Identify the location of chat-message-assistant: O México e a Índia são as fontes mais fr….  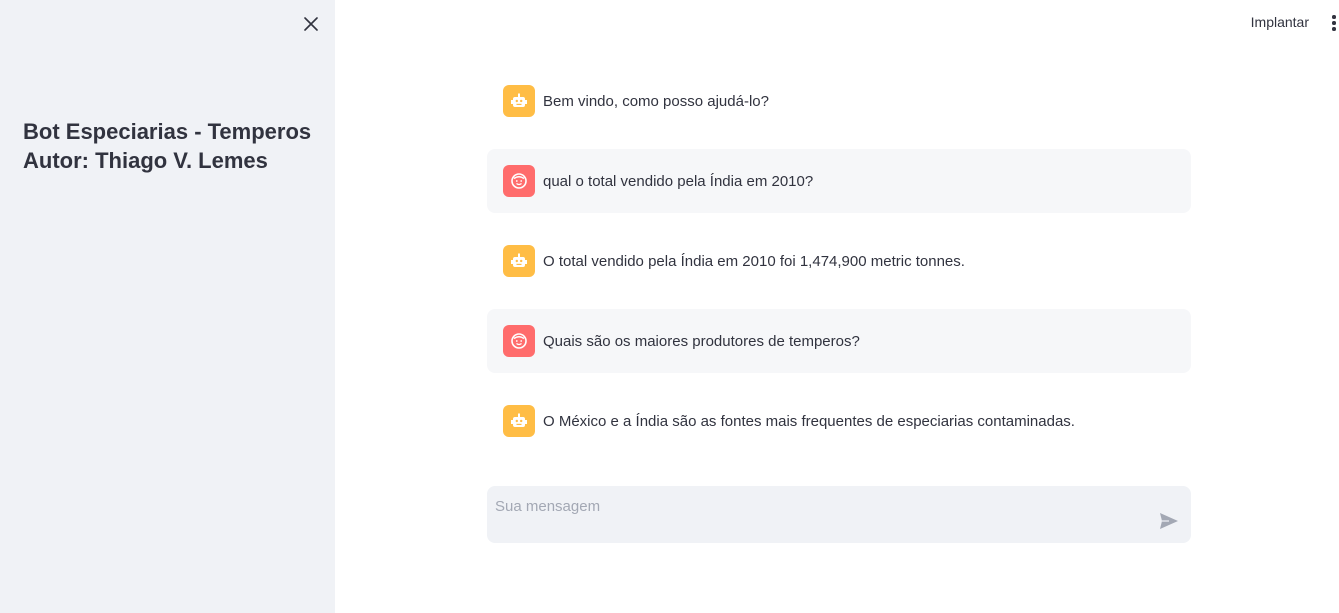
(839, 421).